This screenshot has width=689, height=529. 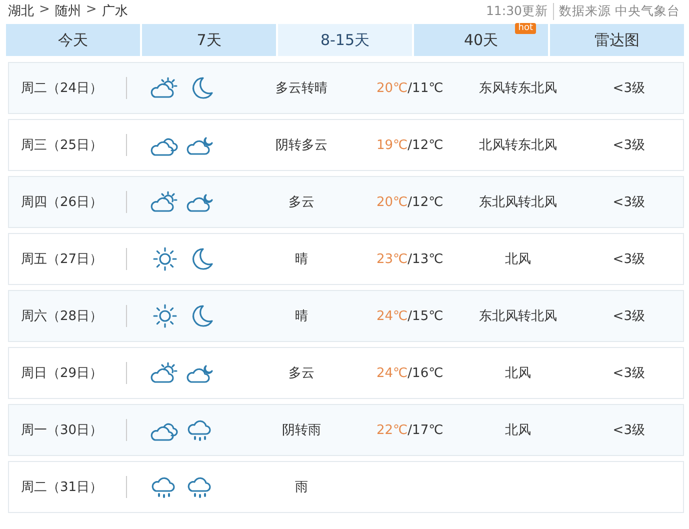 I want to click on wind-direction: 北风转东北风, so click(x=518, y=145).